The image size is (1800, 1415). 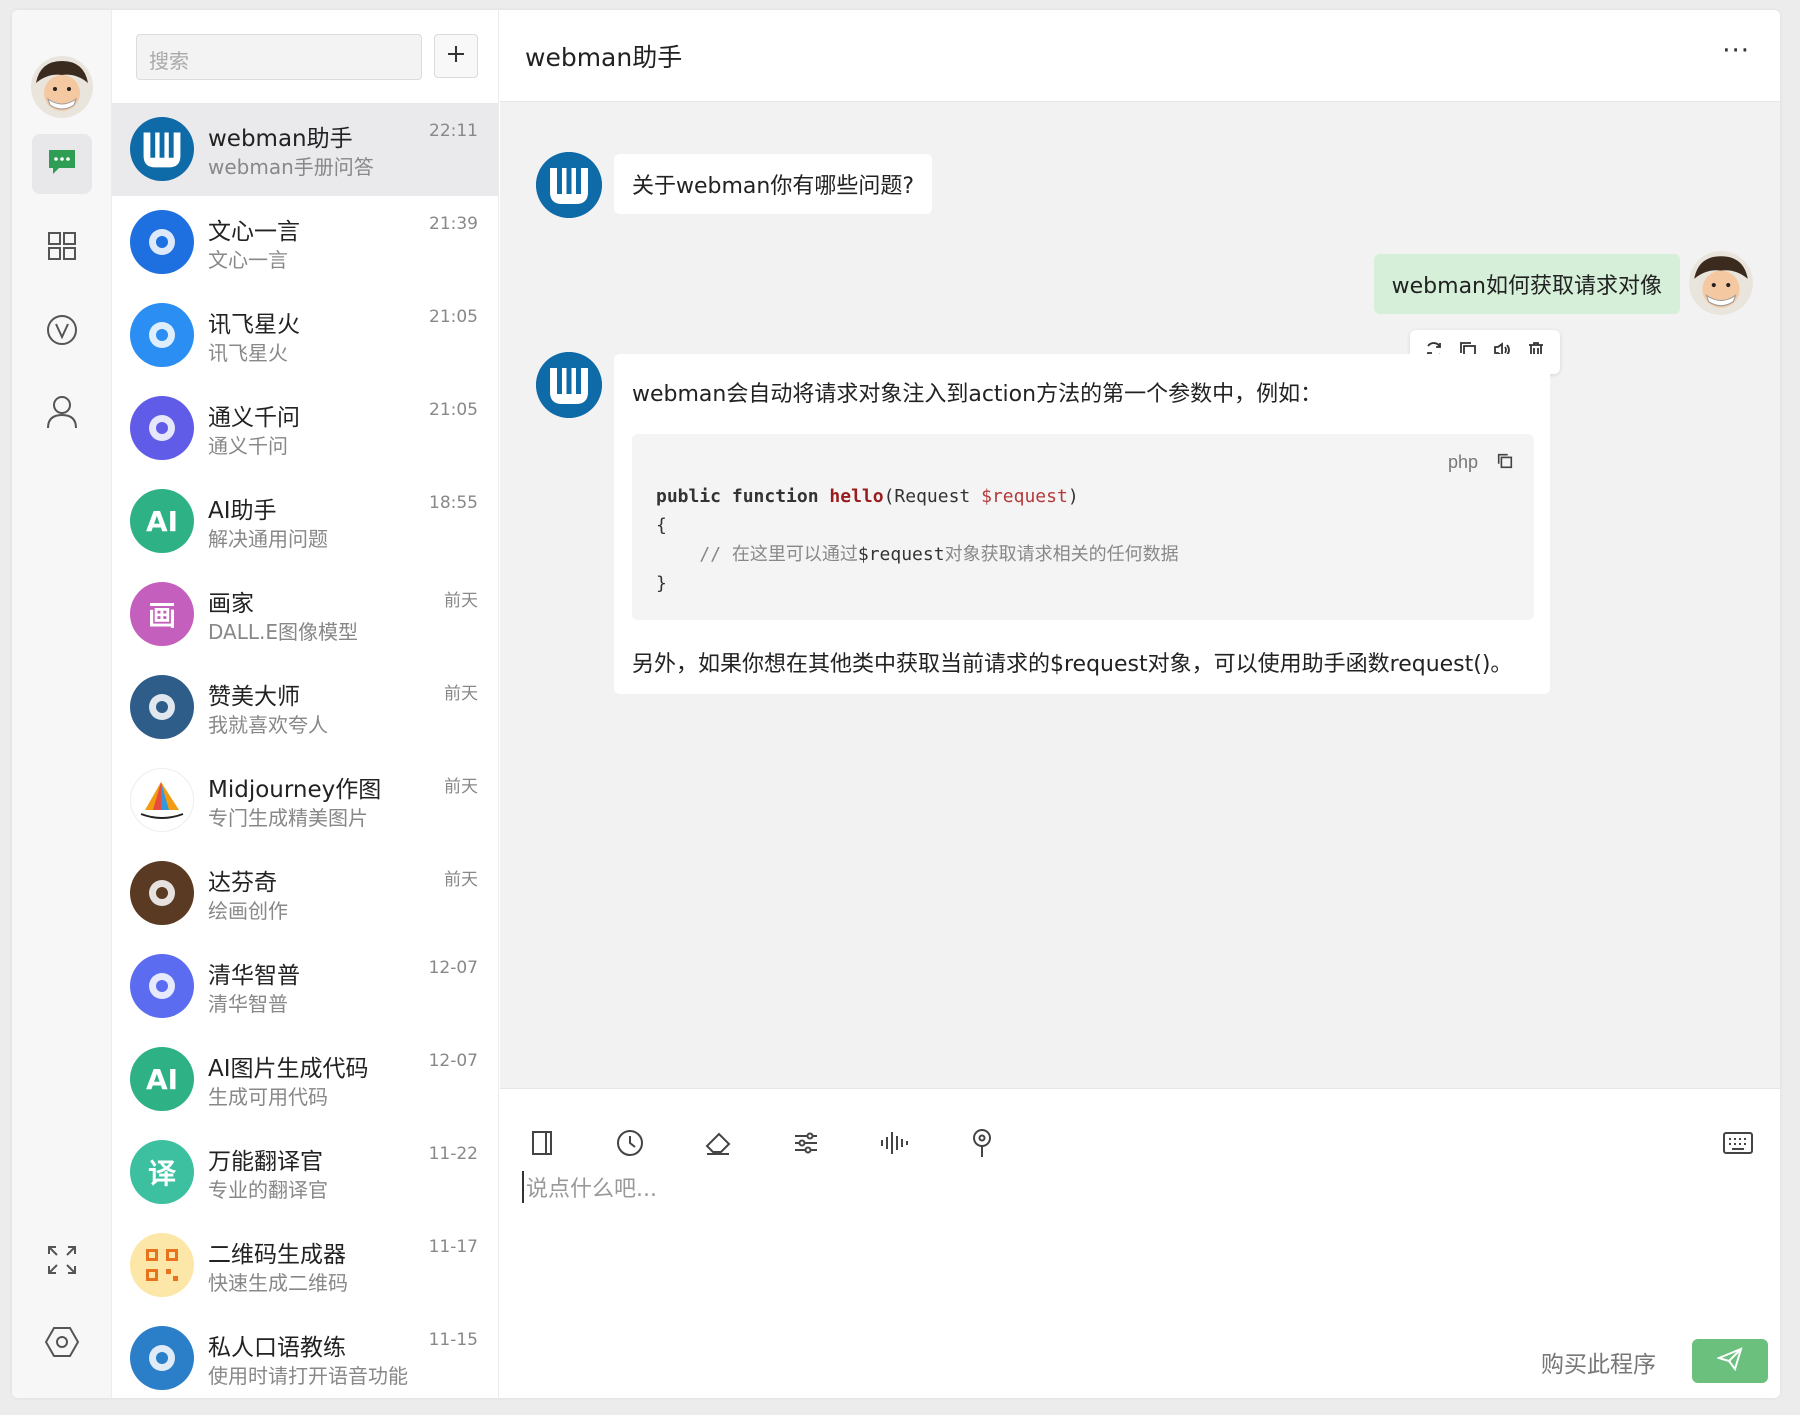 I want to click on conversation-title: webman助手, so click(x=604, y=57).